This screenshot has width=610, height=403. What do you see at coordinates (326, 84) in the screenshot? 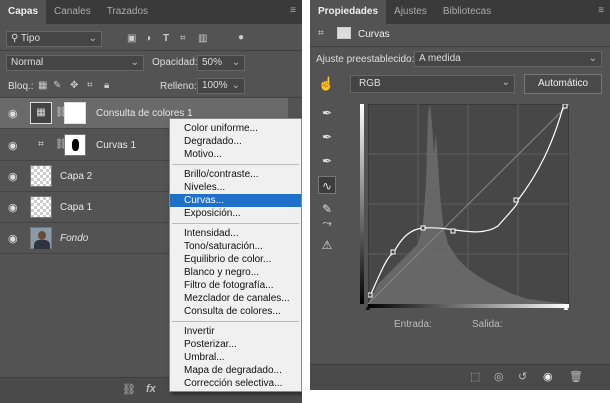
I see `target-adjustment-hand-icon: ☝` at bounding box center [326, 84].